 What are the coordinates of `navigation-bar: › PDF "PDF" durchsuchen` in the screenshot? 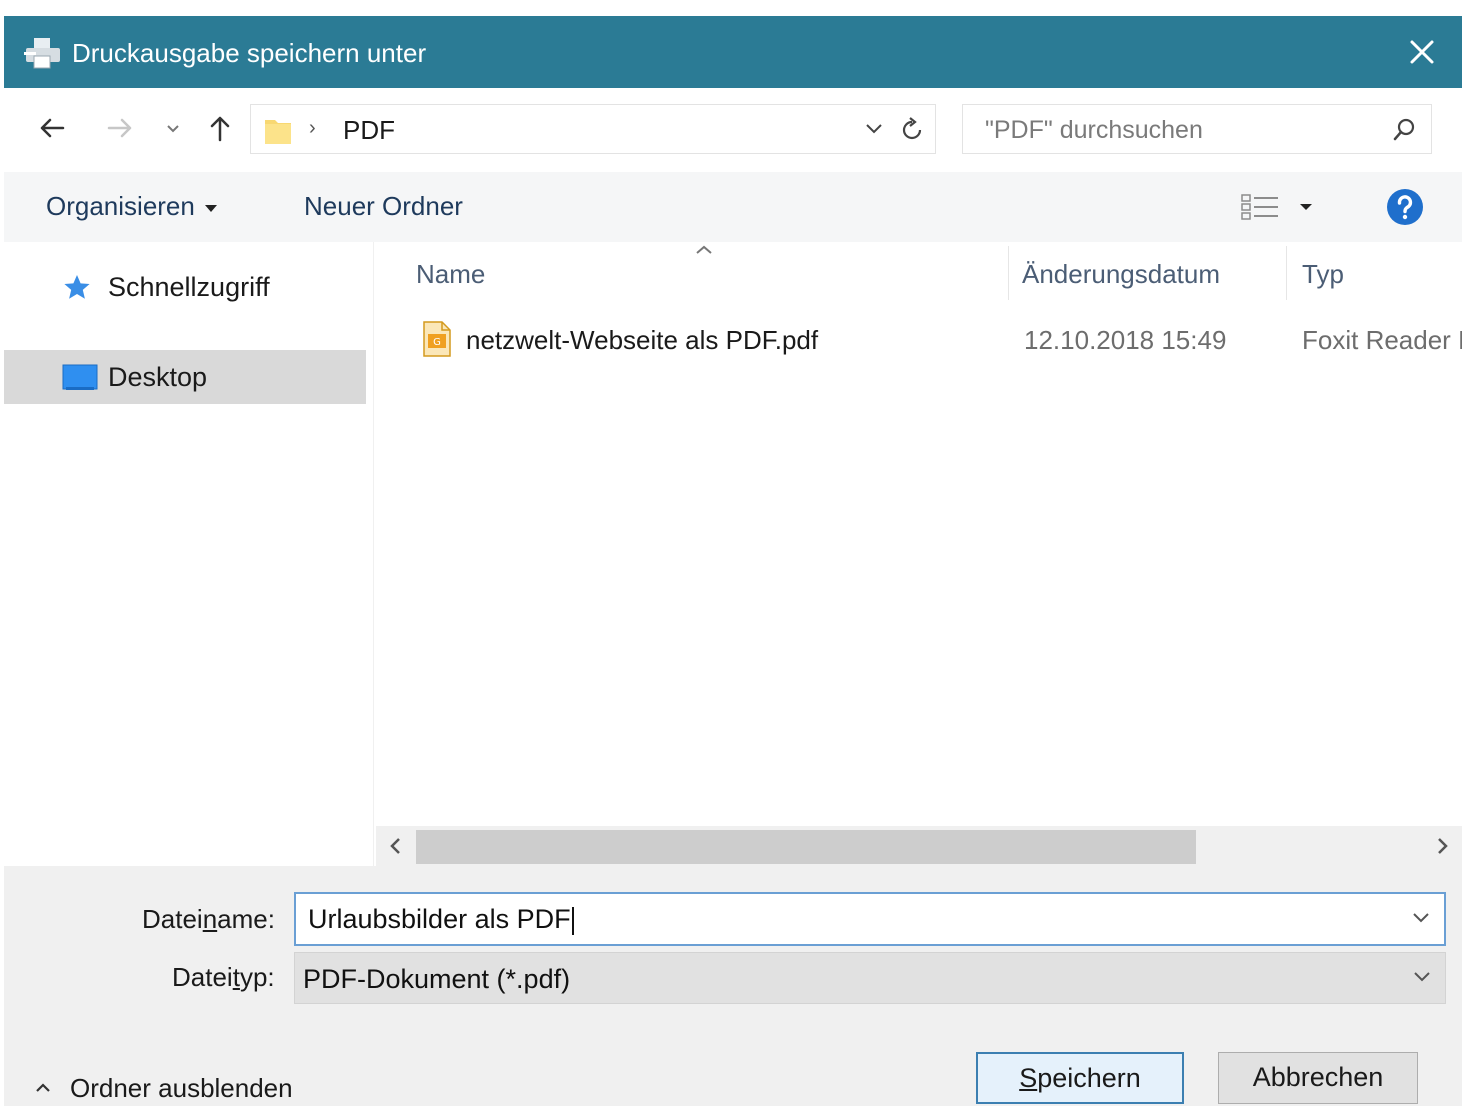 It's located at (733, 130).